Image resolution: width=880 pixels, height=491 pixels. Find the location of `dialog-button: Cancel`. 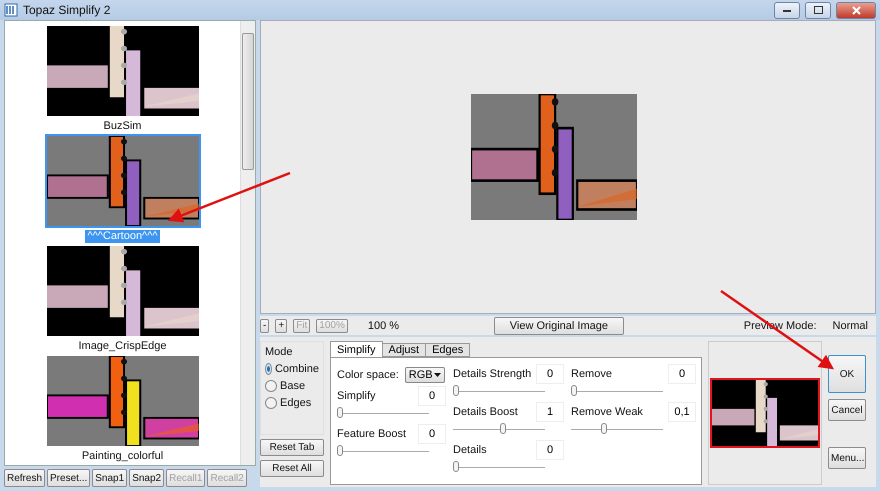

dialog-button: Cancel is located at coordinates (847, 410).